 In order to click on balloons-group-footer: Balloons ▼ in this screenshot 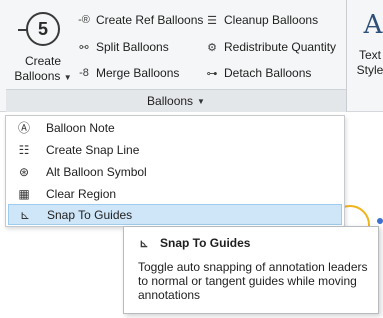, I will do `click(176, 100)`.